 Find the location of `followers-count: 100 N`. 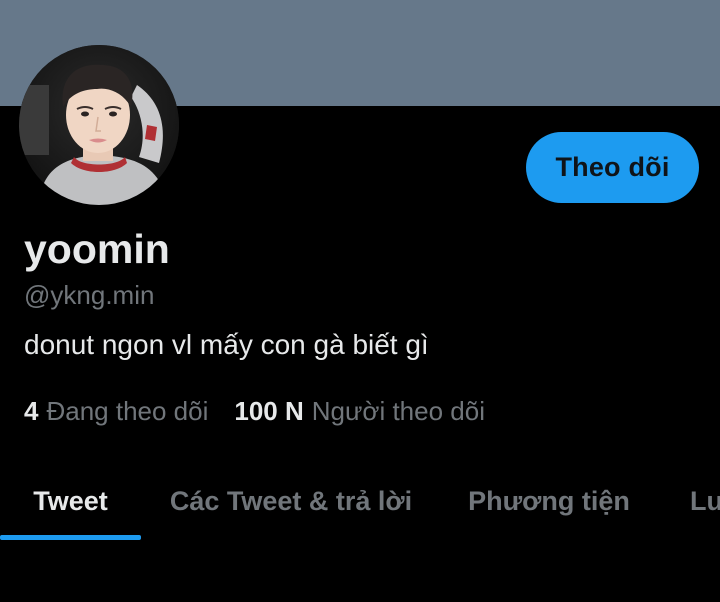

followers-count: 100 N is located at coordinates (269, 411).